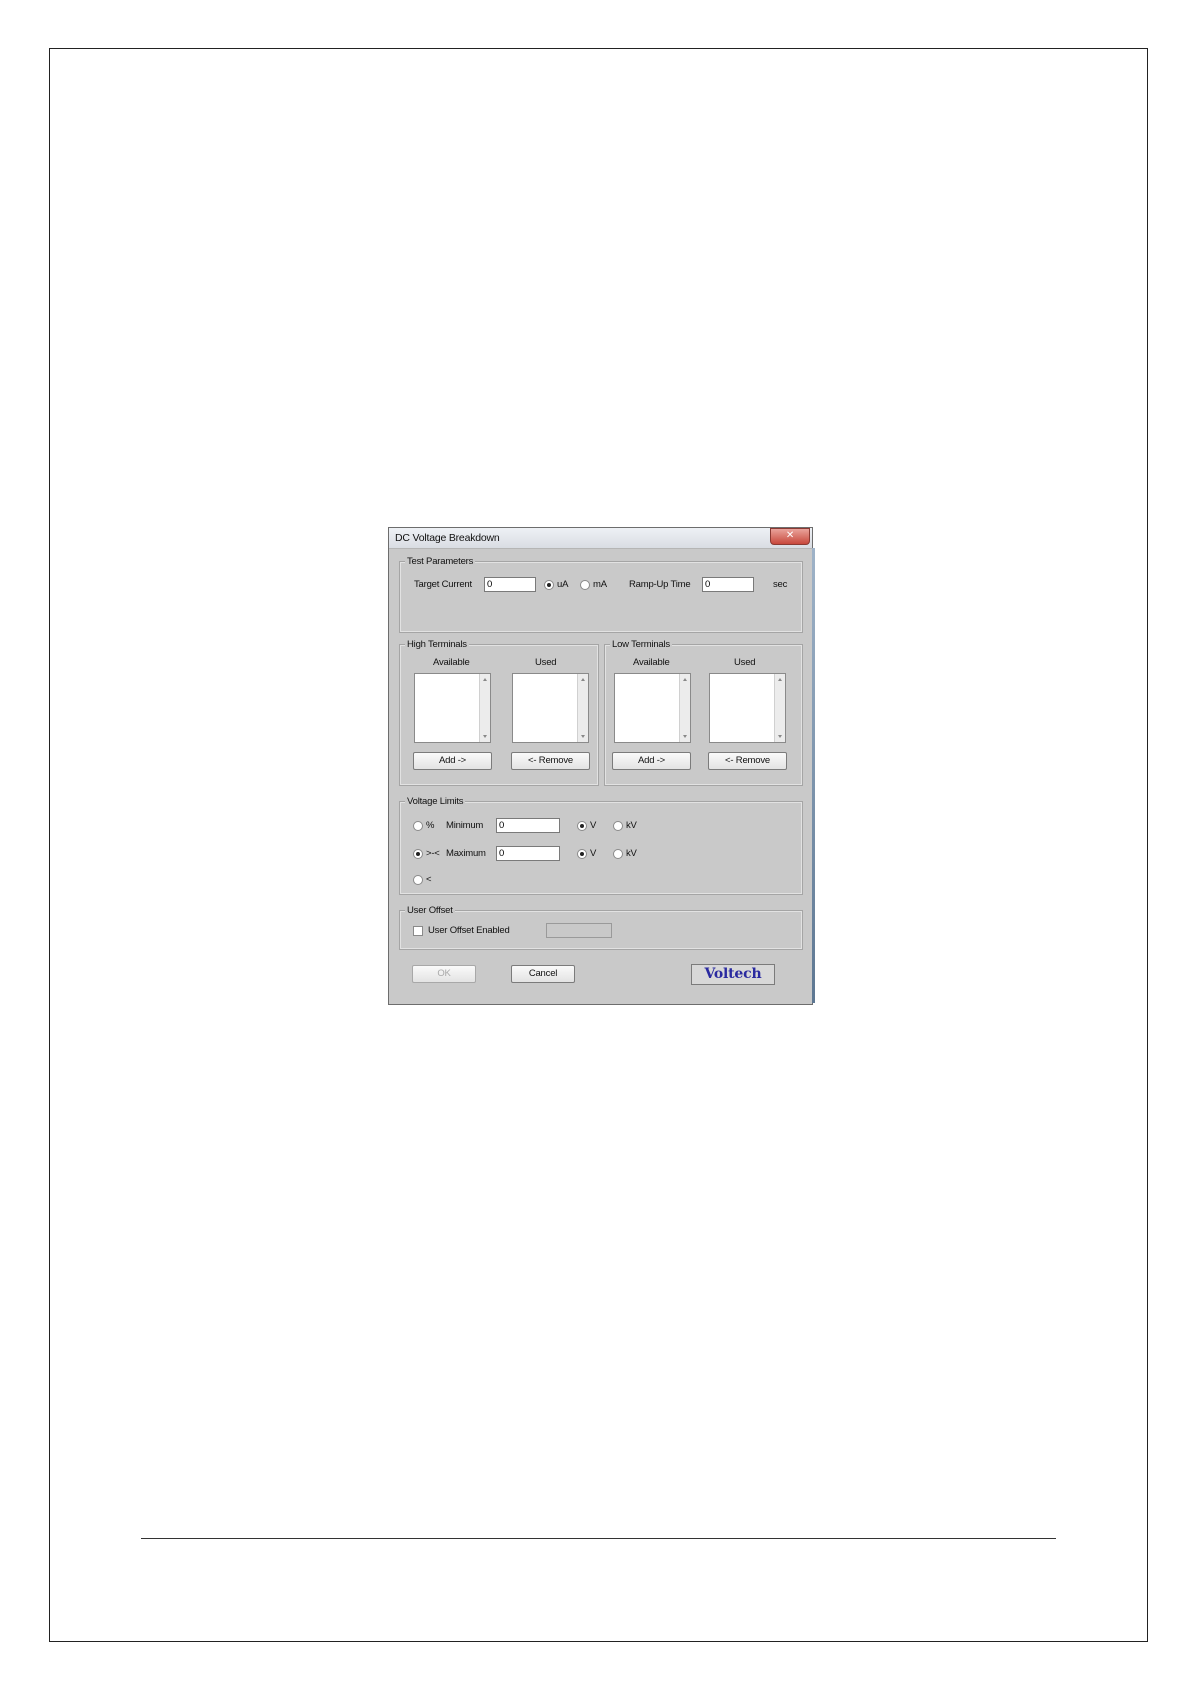 This screenshot has width=1191, height=1684. I want to click on mode-less-radio, so click(418, 880).